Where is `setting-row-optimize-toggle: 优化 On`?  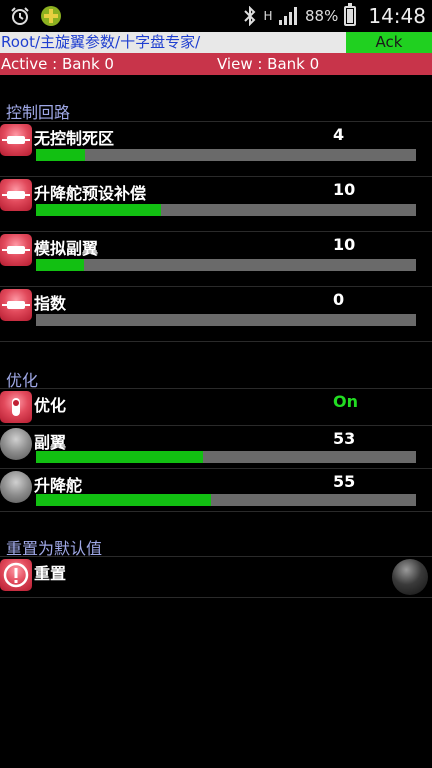
setting-row-optimize-toggle: 优化 On is located at coordinates (216, 407).